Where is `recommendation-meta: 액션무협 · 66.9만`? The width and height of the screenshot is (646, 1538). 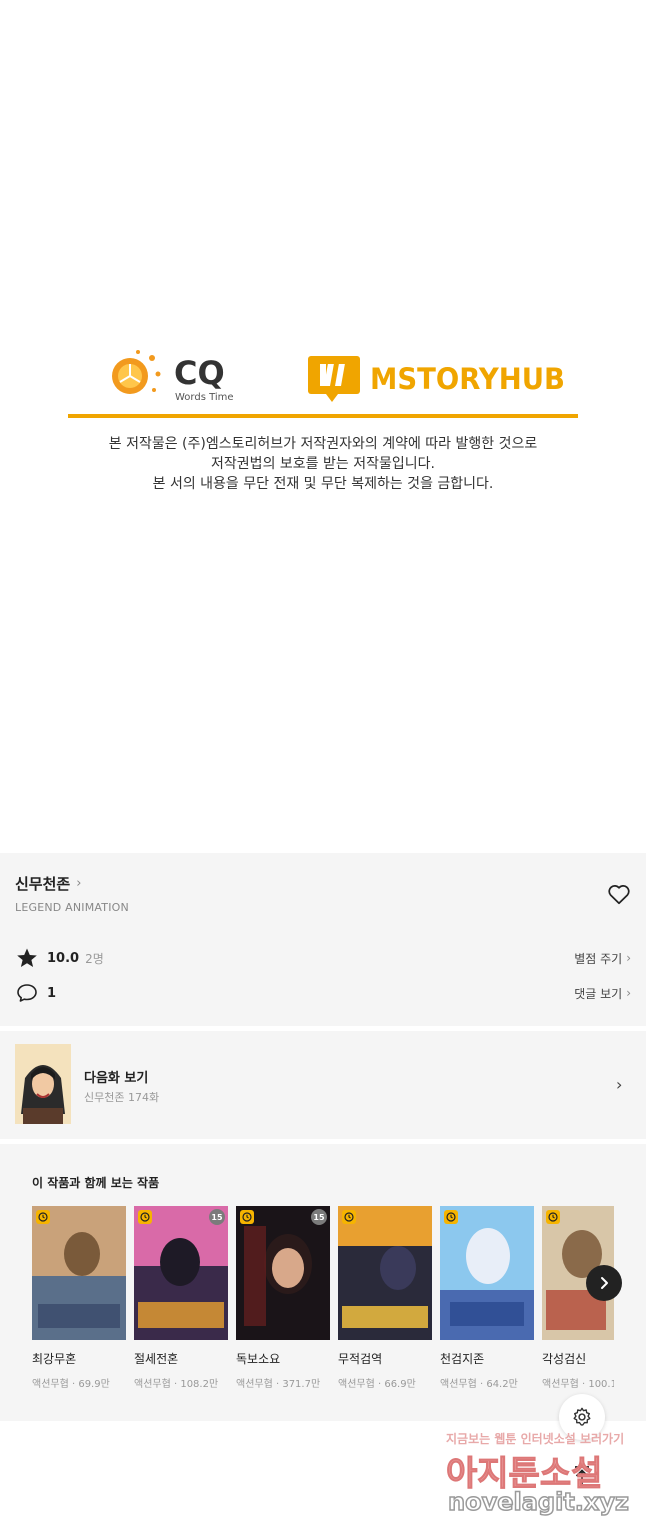 recommendation-meta: 액션무협 · 66.9만 is located at coordinates (377, 1384).